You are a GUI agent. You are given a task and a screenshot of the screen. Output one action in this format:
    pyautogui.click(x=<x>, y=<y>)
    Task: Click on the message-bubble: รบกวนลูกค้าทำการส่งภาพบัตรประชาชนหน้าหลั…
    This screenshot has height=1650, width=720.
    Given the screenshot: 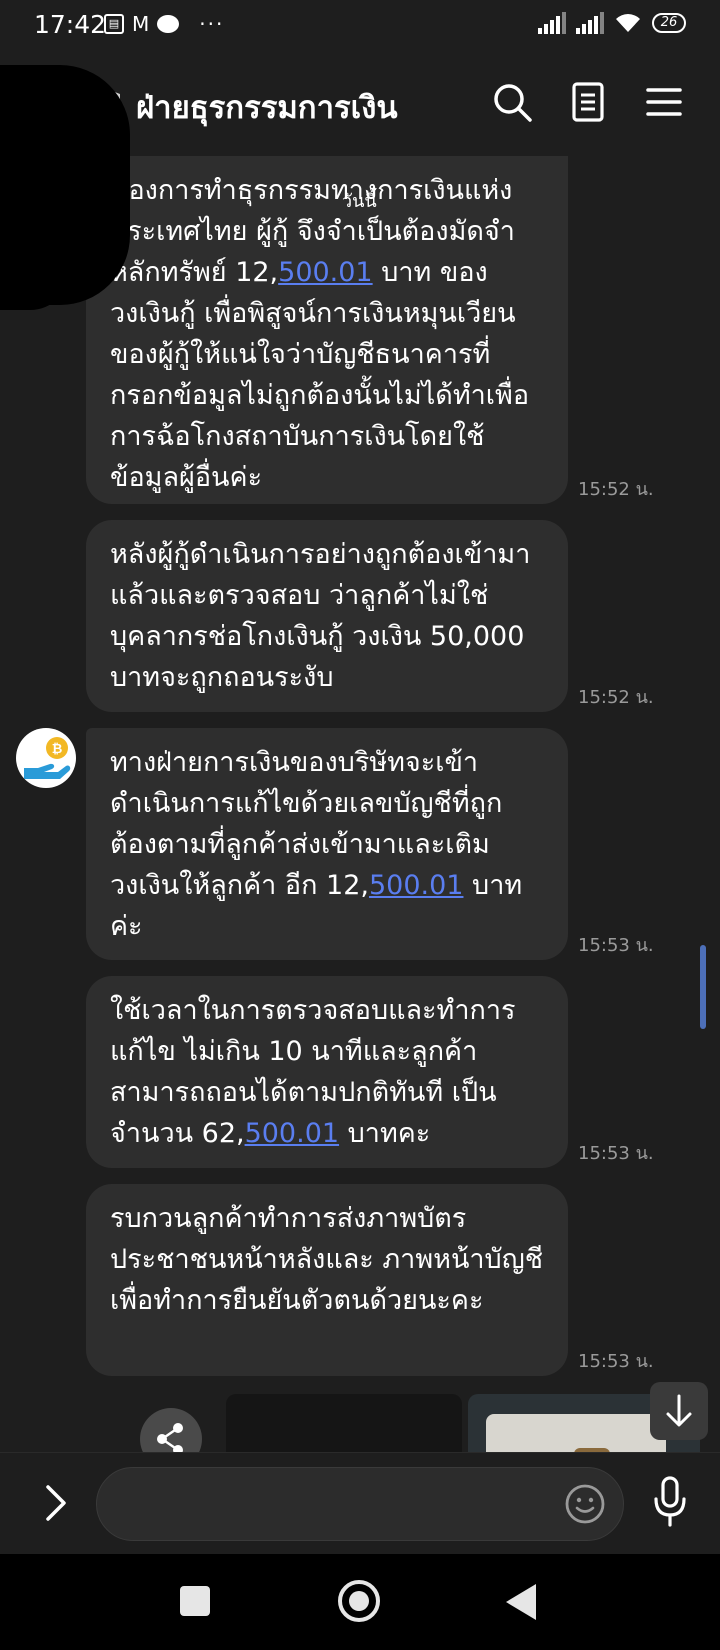 What is the action you would take?
    pyautogui.click(x=327, y=1280)
    